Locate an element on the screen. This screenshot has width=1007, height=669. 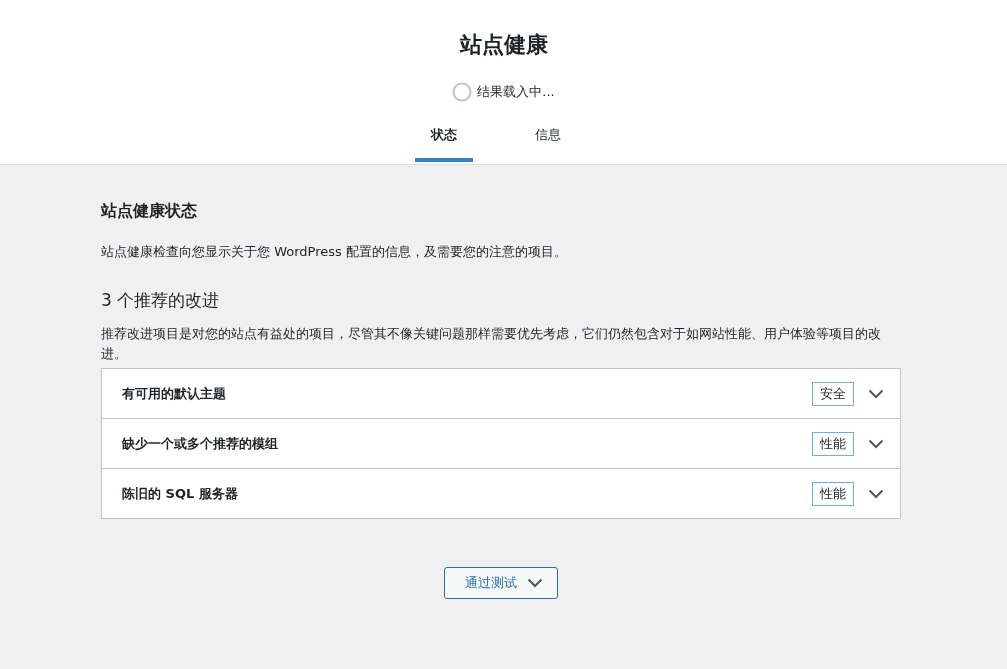
tab: 状态 is located at coordinates (443, 139).